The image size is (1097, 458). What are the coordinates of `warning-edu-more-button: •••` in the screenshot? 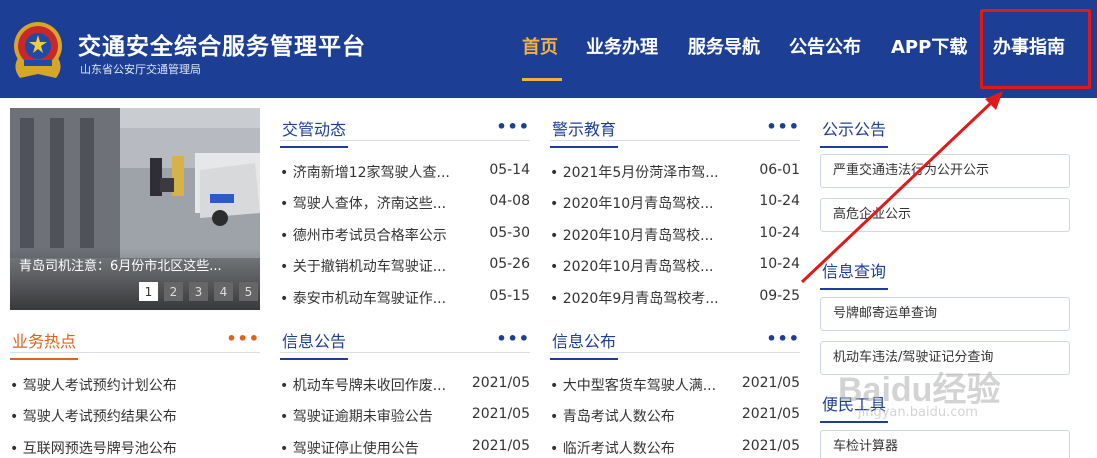 It's located at (783, 126).